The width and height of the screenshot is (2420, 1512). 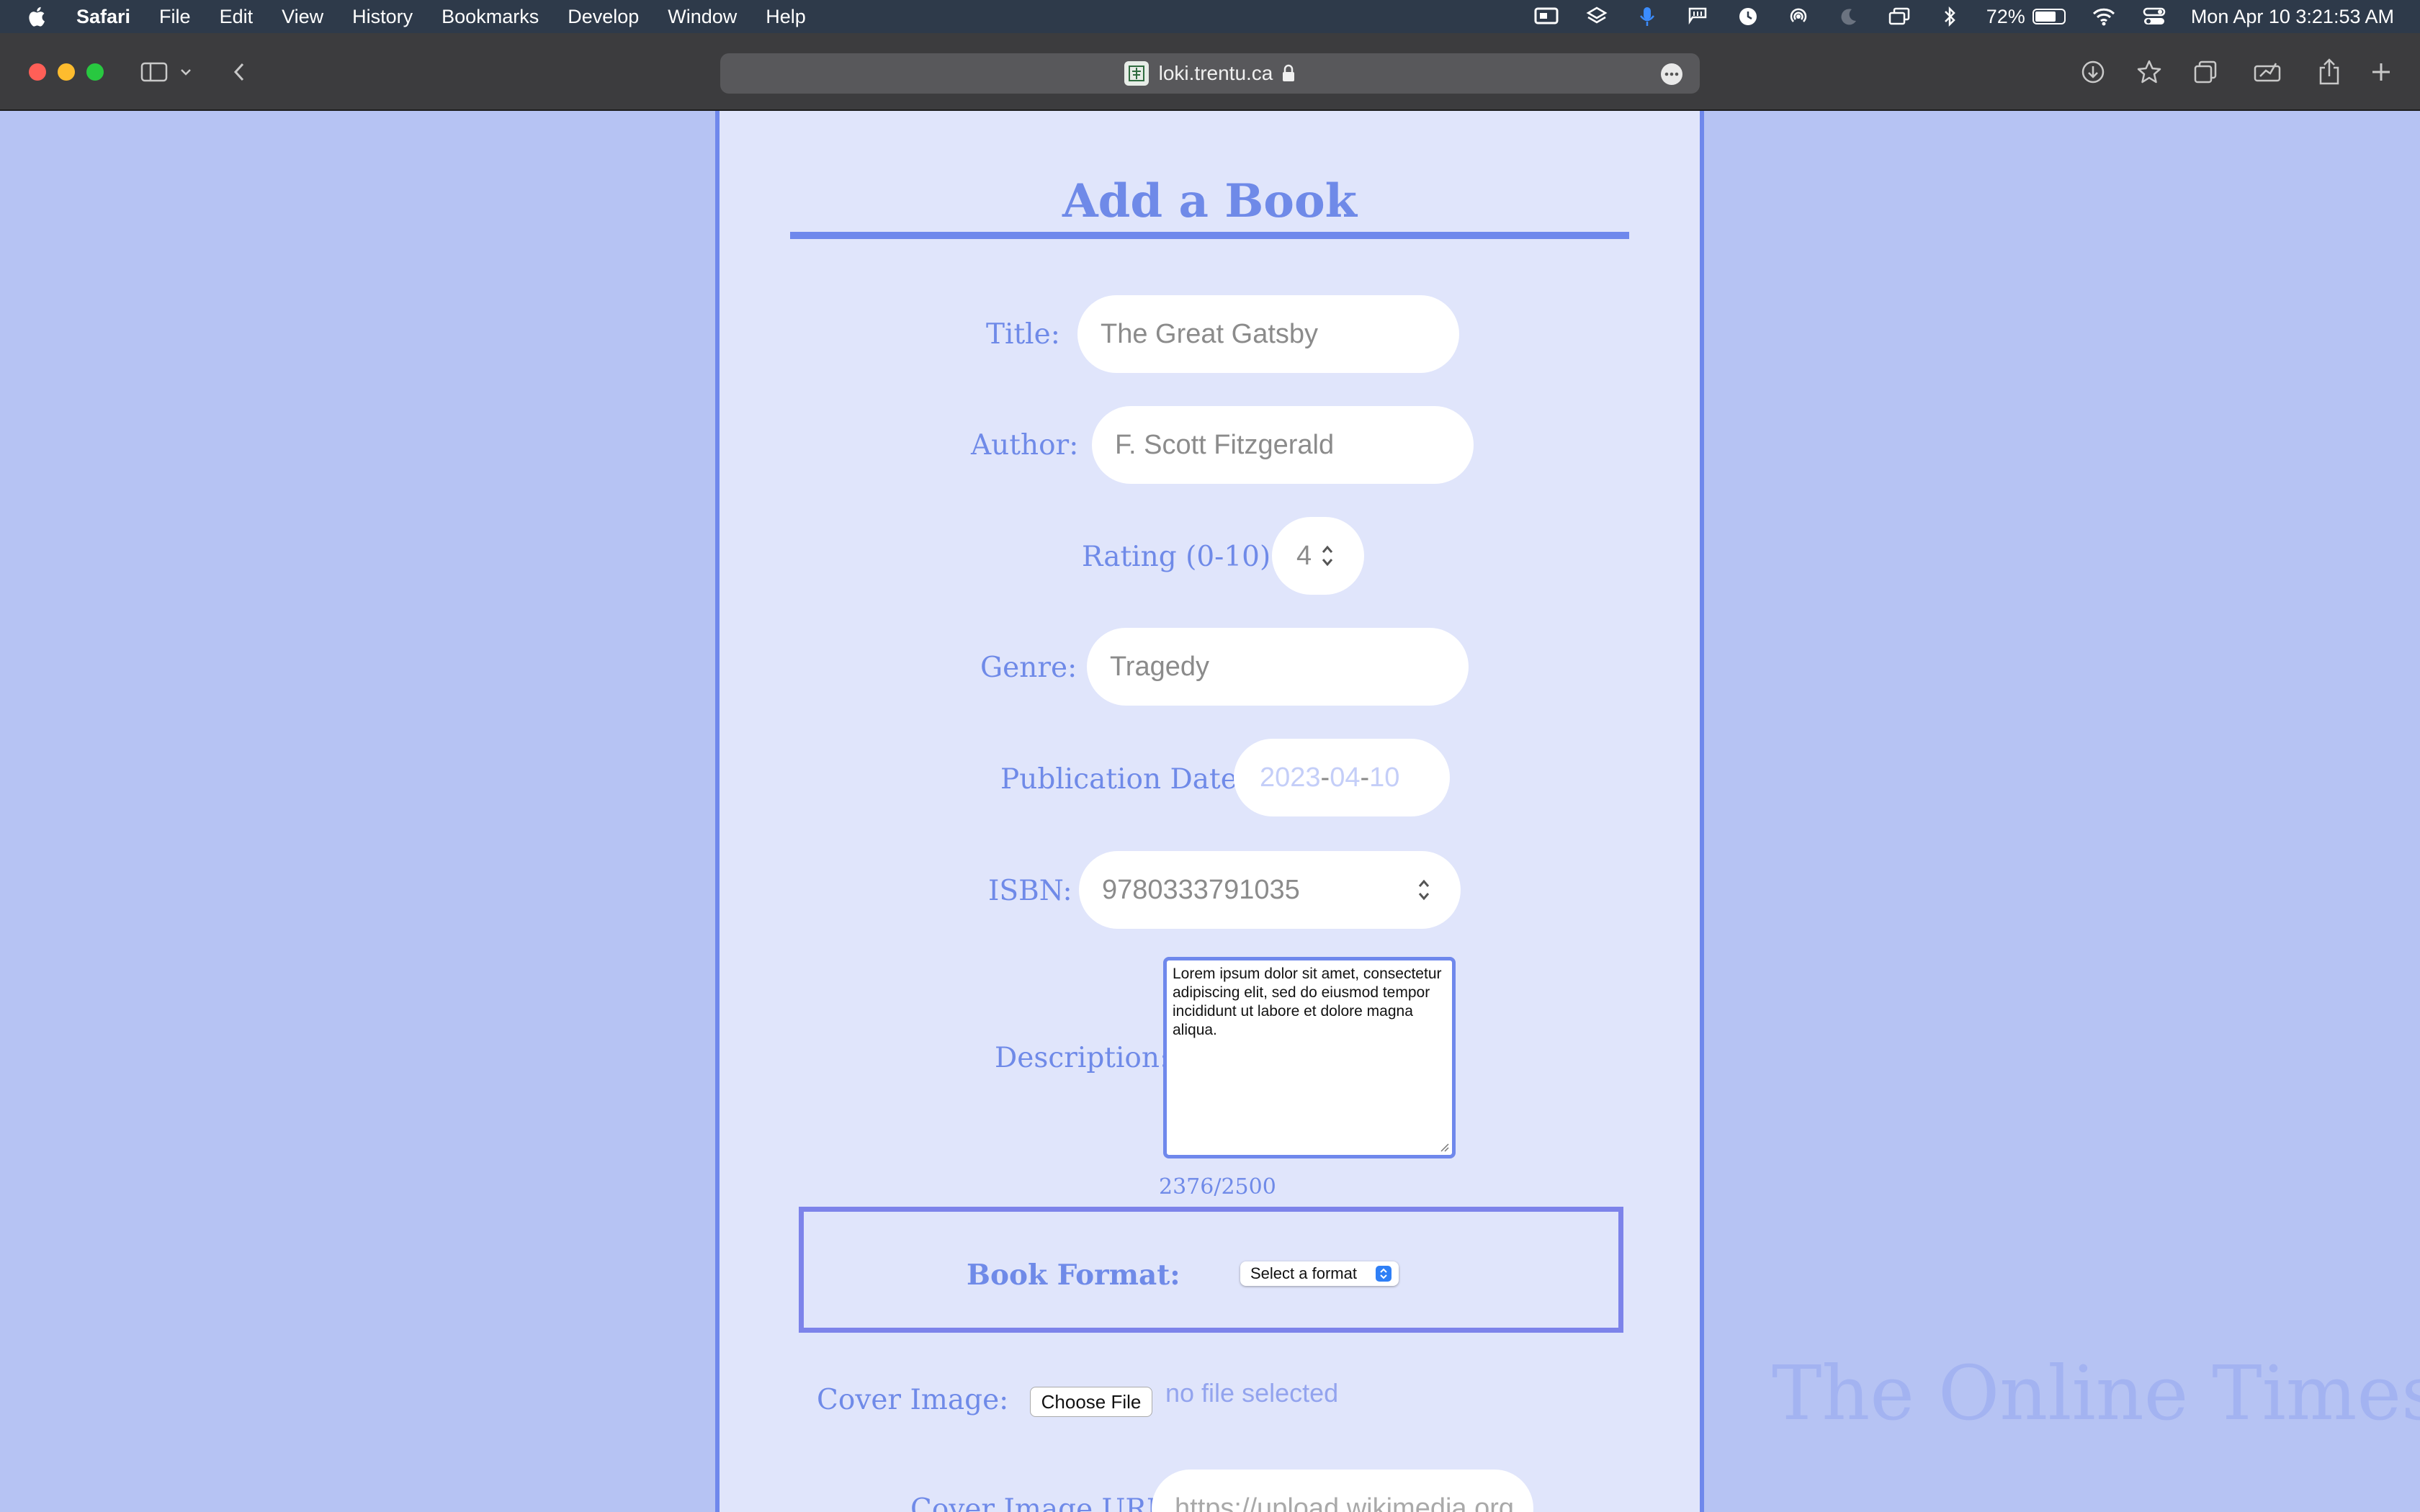 I want to click on book-format-selected: Select a format, so click(x=1303, y=1273).